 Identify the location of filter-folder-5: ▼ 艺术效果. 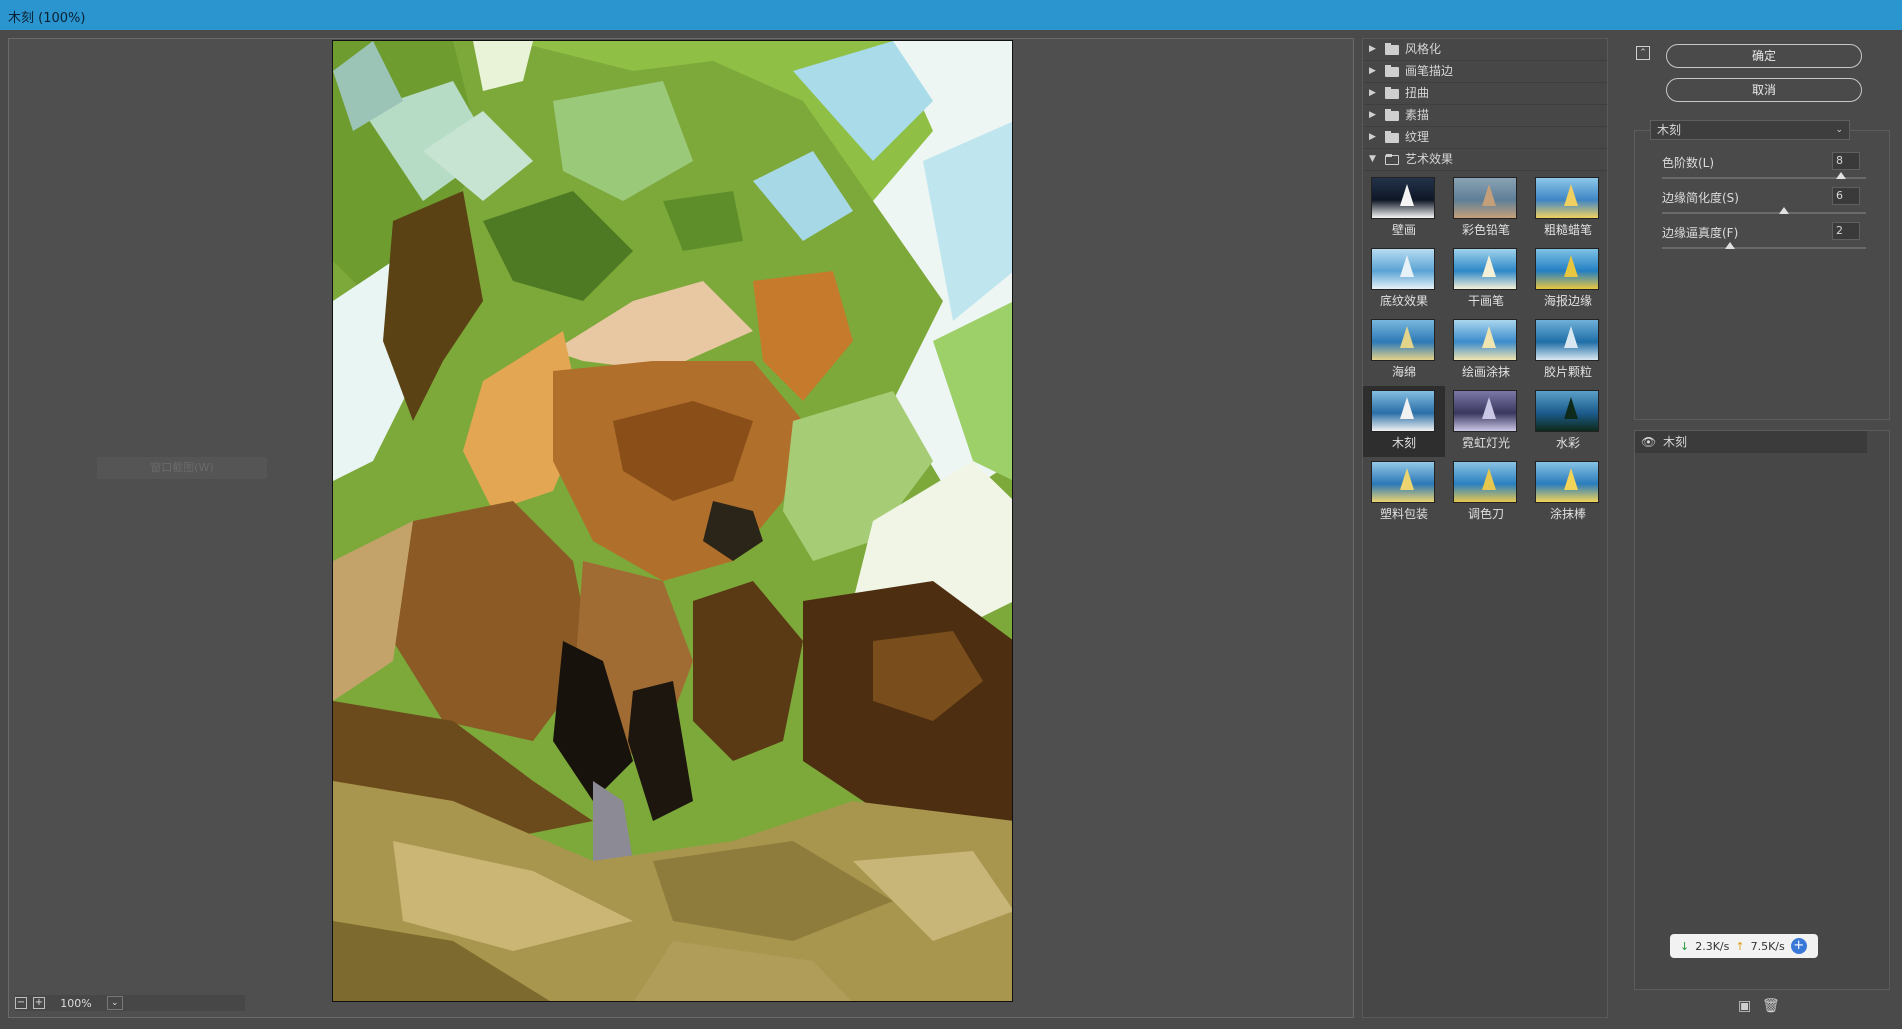
(1485, 160).